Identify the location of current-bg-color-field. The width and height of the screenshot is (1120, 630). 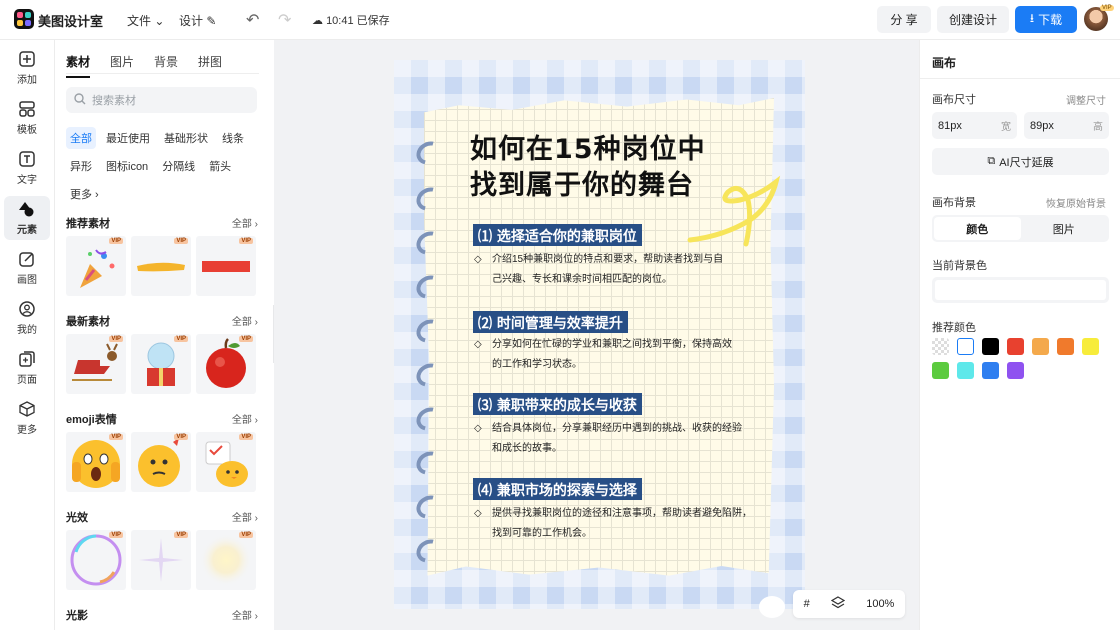
(1020, 290).